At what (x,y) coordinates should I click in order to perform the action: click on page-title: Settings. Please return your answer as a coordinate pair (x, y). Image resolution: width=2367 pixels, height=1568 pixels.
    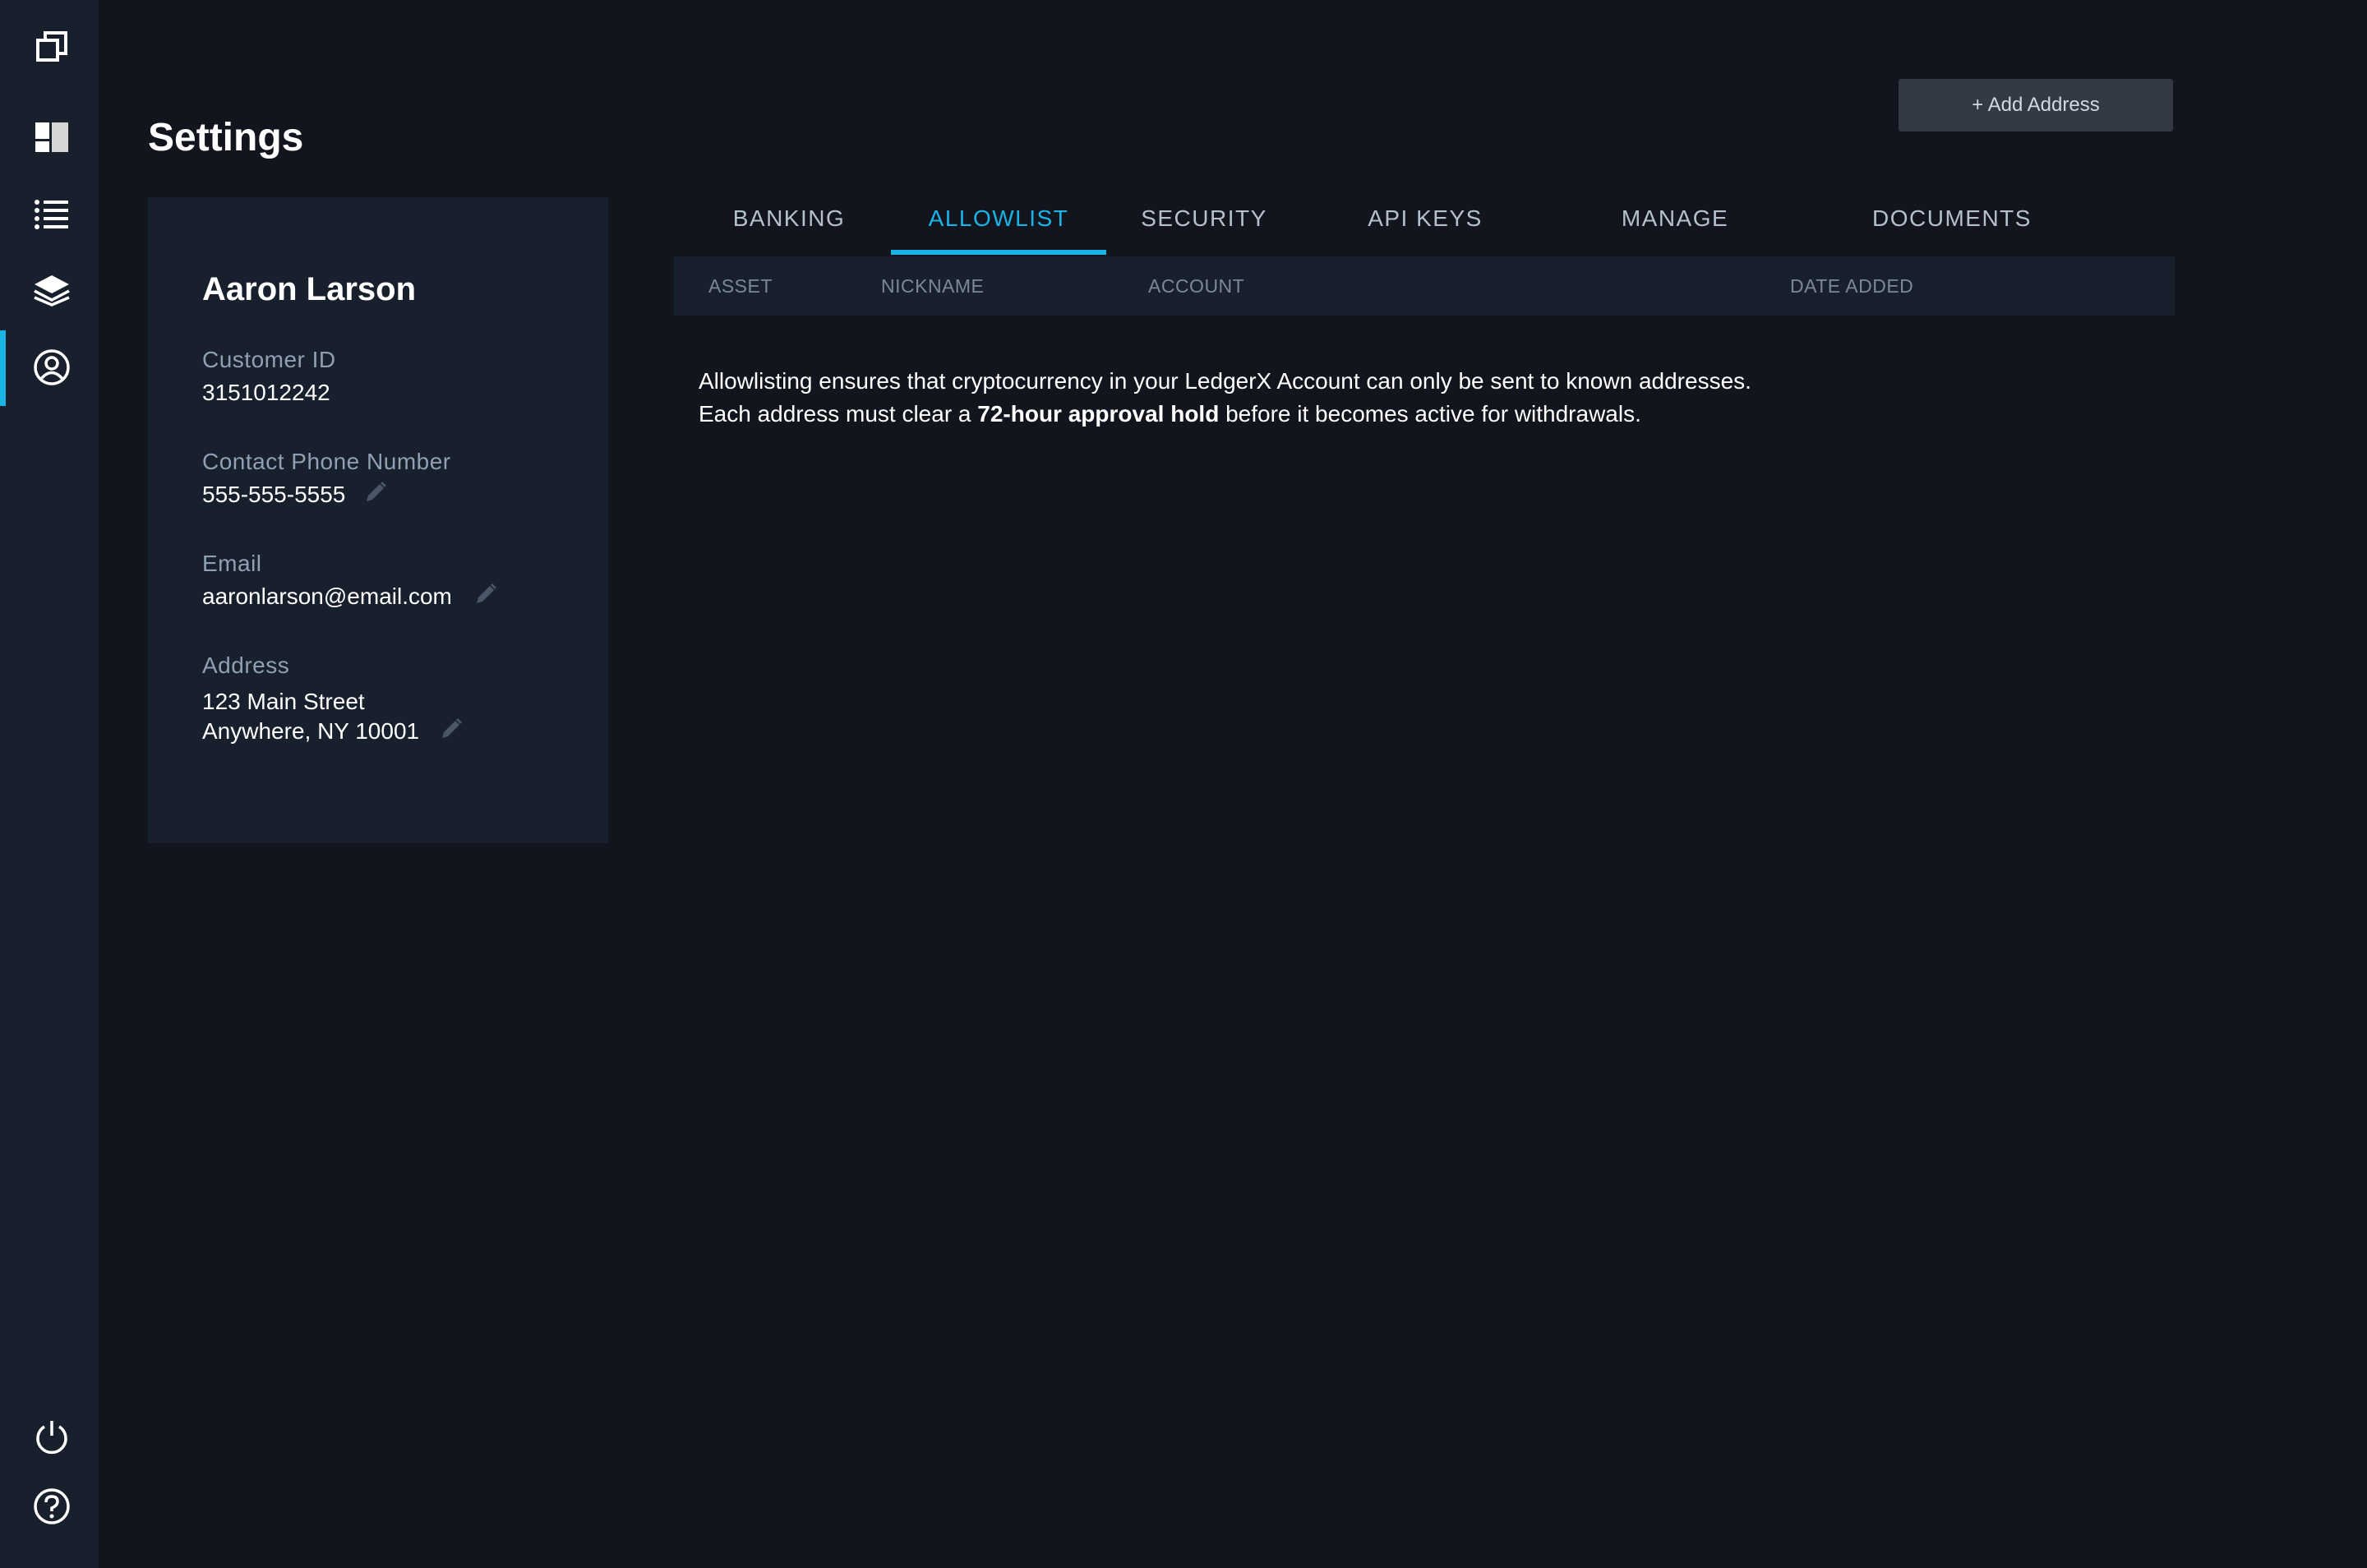
    Looking at the image, I should click on (226, 137).